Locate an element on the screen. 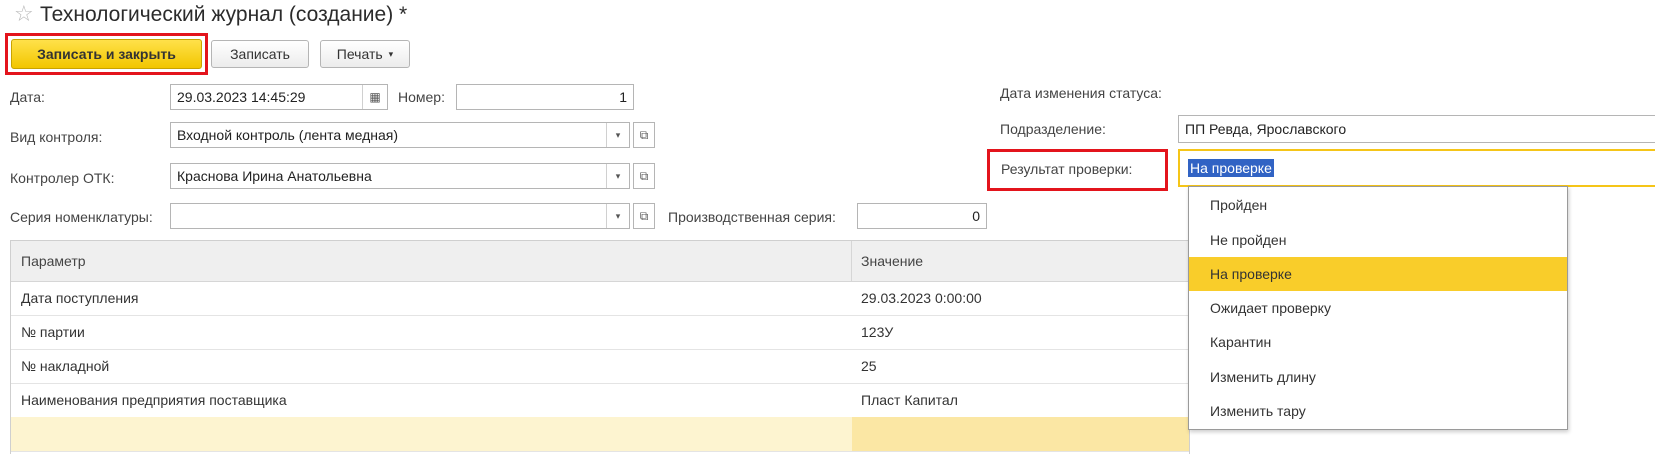 The height and width of the screenshot is (454, 1655). number-label: Номер: is located at coordinates (421, 97).